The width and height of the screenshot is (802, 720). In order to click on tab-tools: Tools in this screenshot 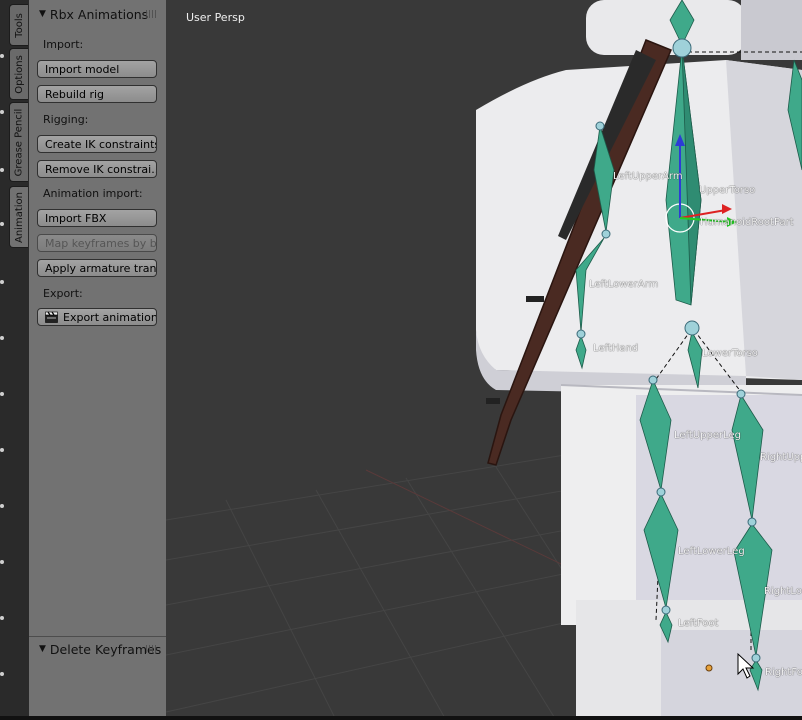, I will do `click(18, 25)`.